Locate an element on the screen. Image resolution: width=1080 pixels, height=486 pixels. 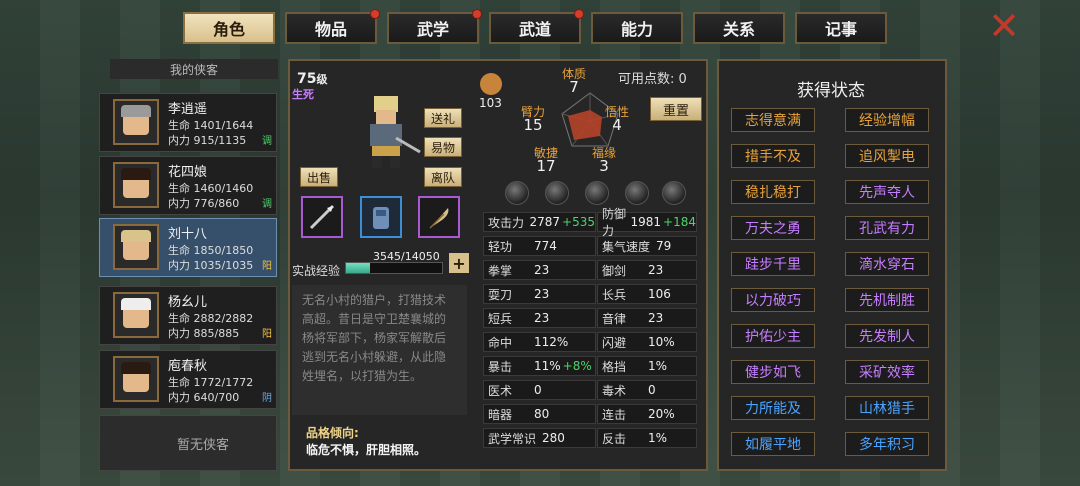
stat-label: 耍刀 is located at coordinates (500, 294).